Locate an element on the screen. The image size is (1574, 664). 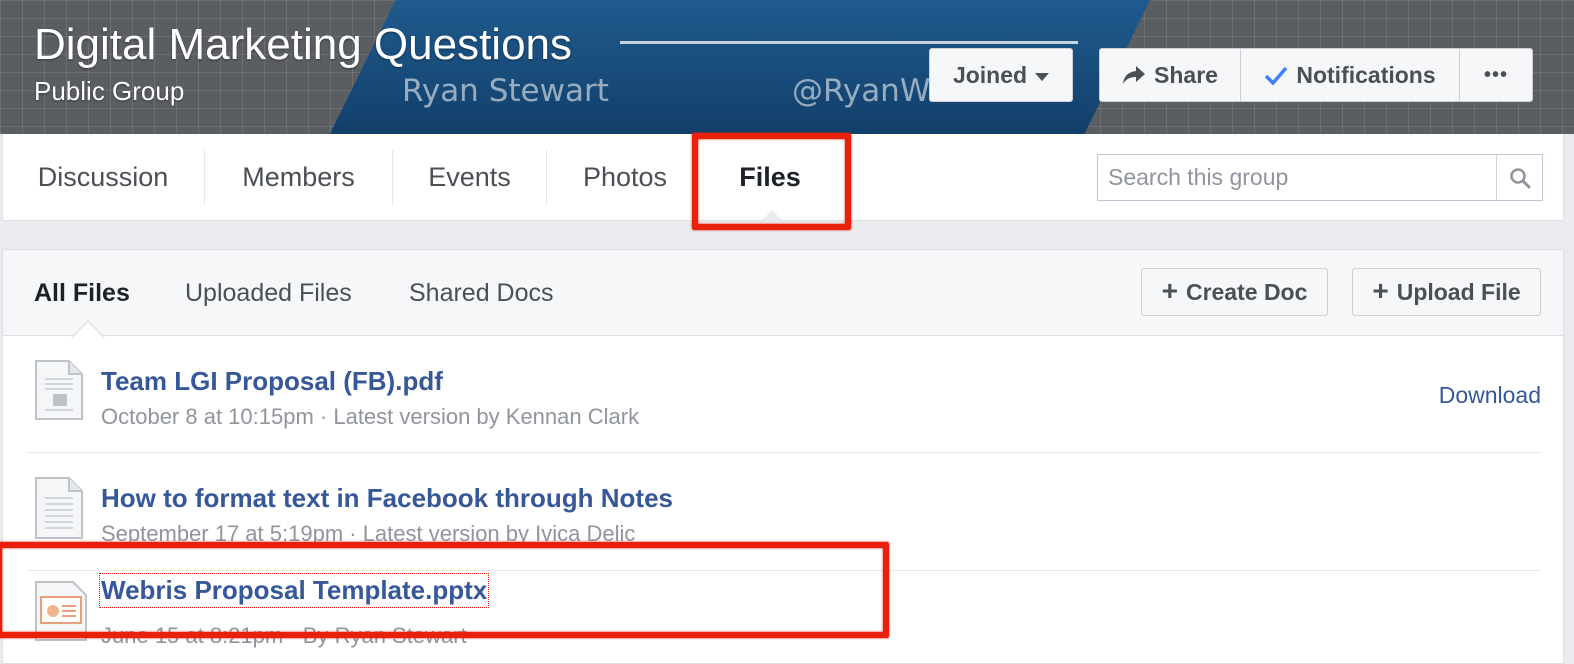
create-doc-button: + Create Doc is located at coordinates (1234, 292).